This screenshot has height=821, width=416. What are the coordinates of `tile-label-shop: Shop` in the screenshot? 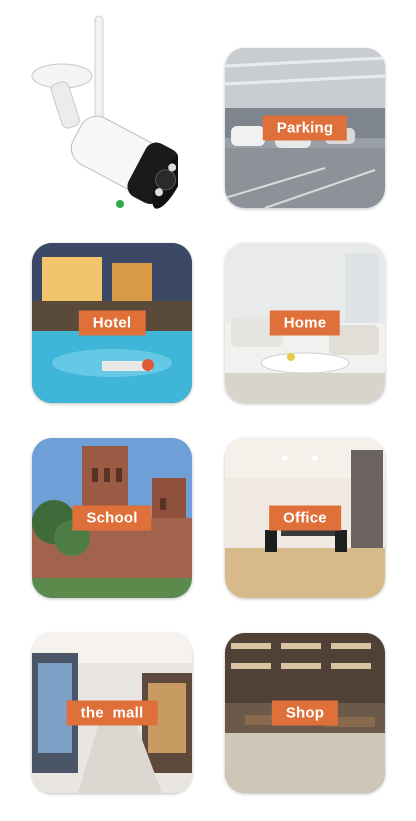 It's located at (305, 713).